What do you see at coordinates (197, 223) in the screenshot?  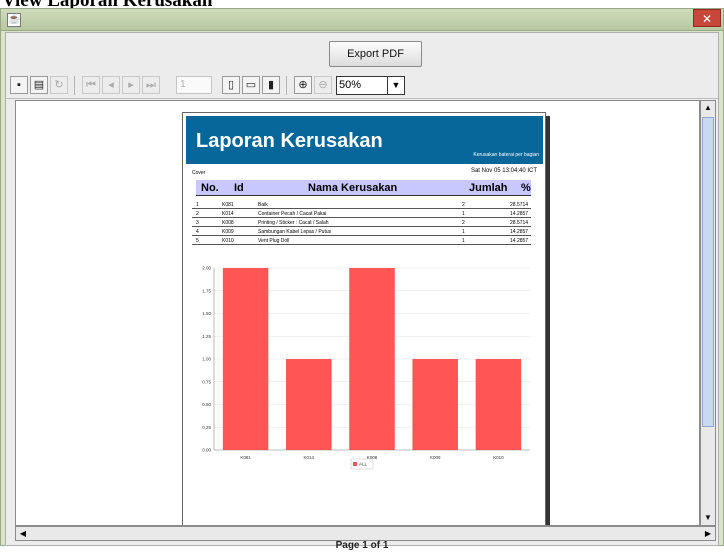 I see `cell-no: 3` at bounding box center [197, 223].